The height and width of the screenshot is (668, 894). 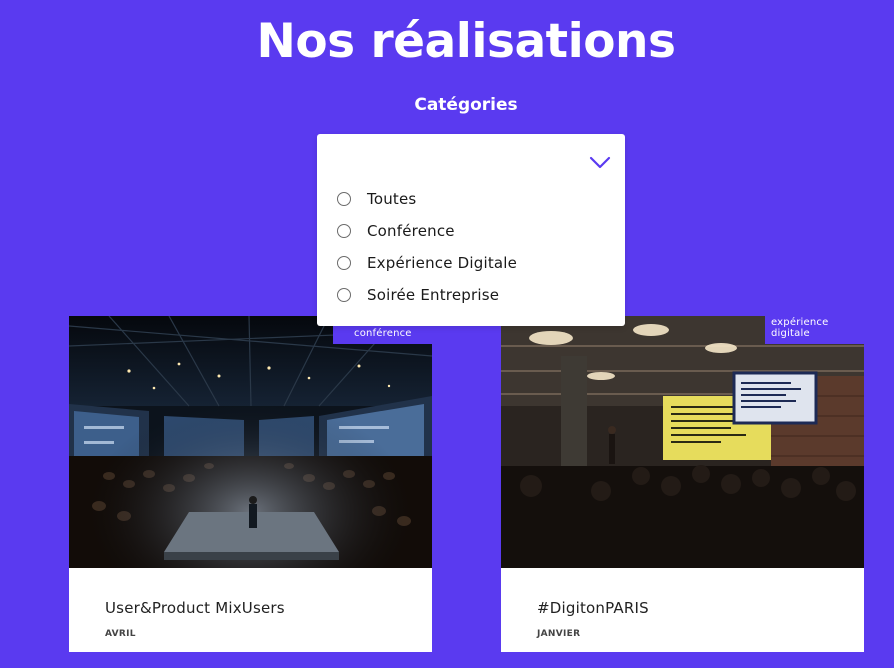 What do you see at coordinates (600, 162) in the screenshot?
I see `chevron-down-icon` at bounding box center [600, 162].